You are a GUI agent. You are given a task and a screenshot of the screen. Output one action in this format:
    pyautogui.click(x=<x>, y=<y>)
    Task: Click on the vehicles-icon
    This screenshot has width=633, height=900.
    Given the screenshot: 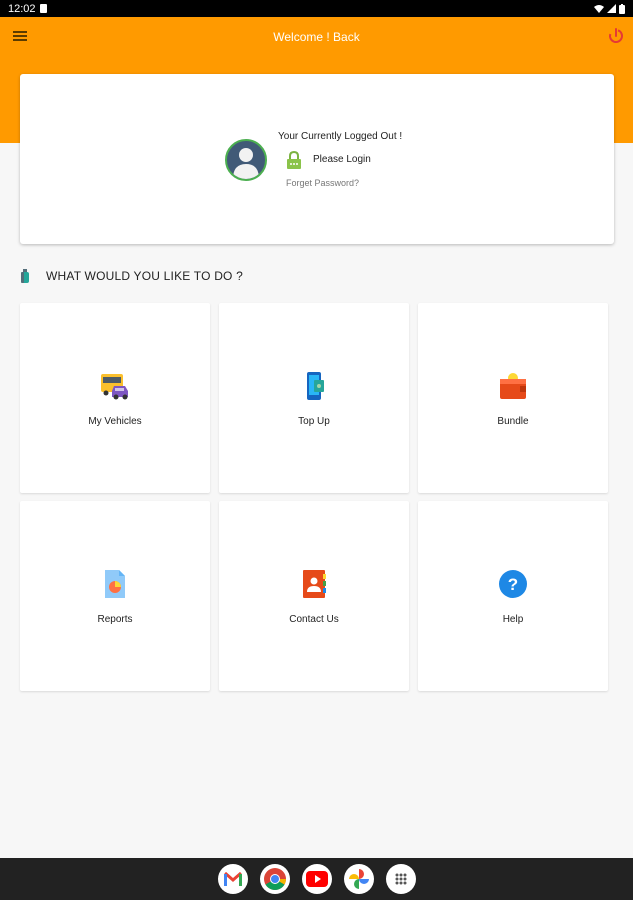 What is the action you would take?
    pyautogui.click(x=114, y=387)
    